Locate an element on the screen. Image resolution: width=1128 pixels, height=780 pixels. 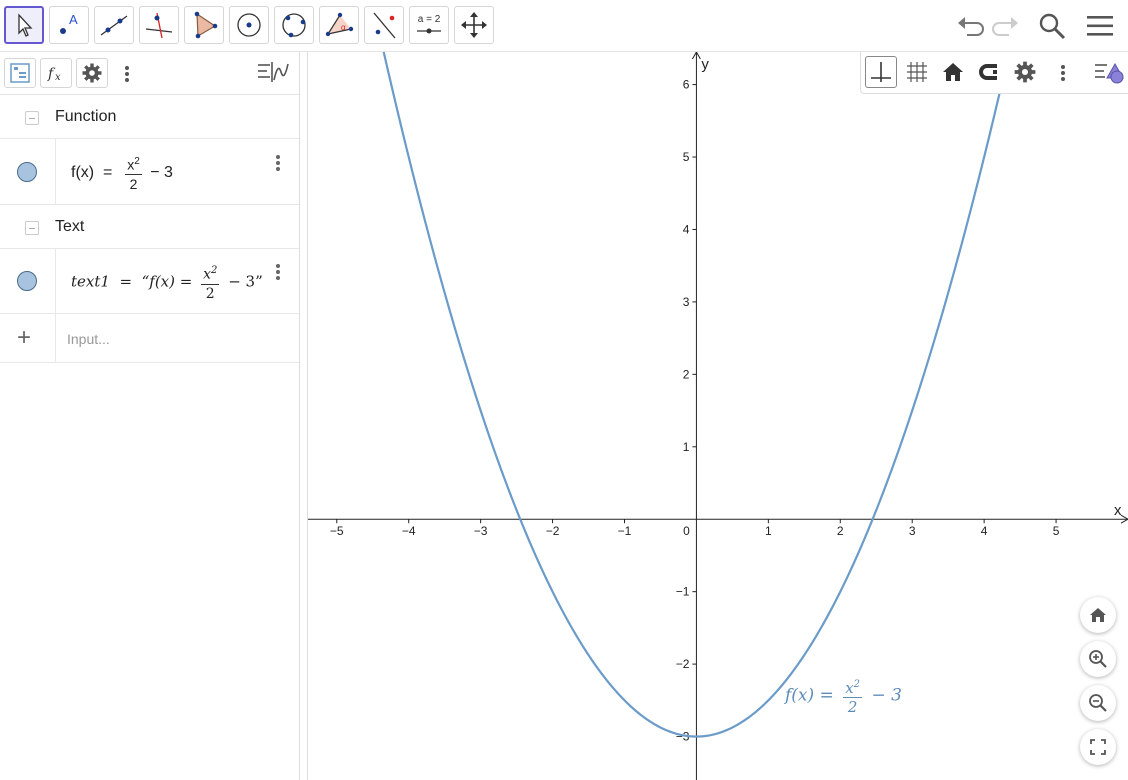
graphics-settings-button is located at coordinates (1025, 72).